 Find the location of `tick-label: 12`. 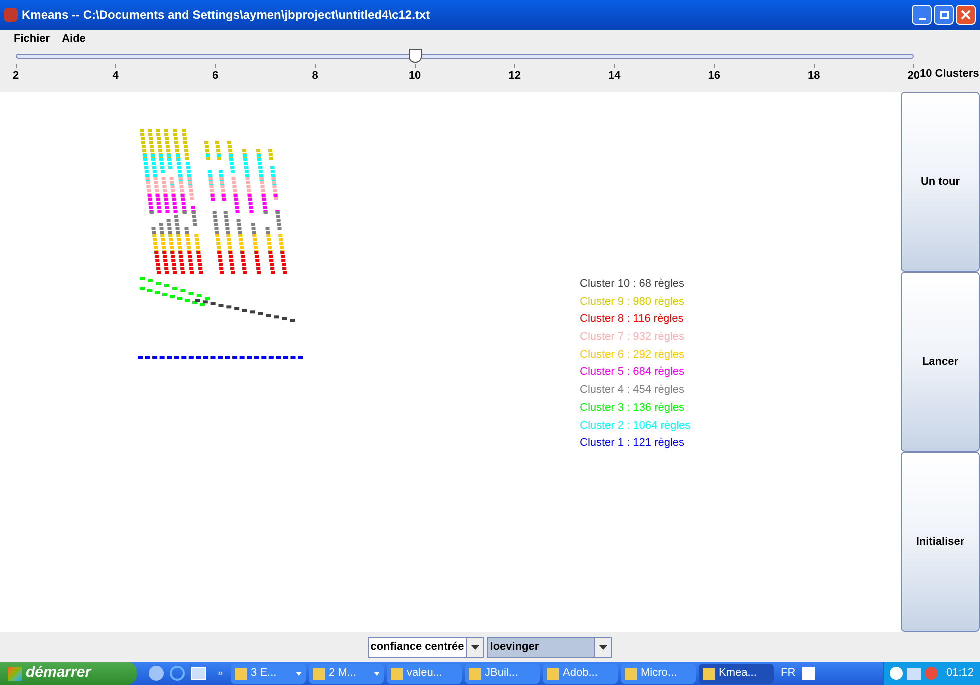

tick-label: 12 is located at coordinates (514, 76).